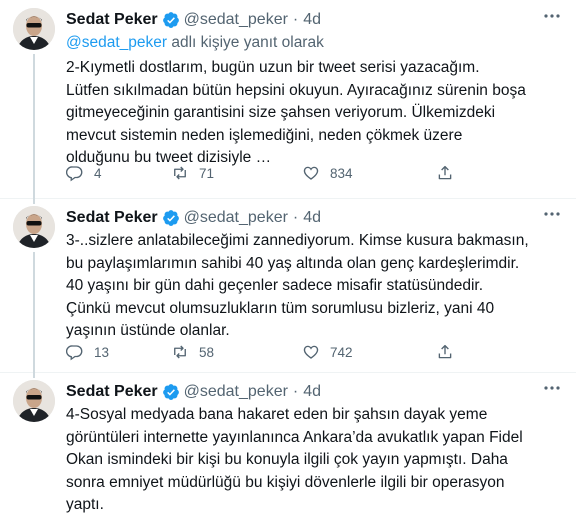  I want to click on retweet-count: 58, so click(207, 352).